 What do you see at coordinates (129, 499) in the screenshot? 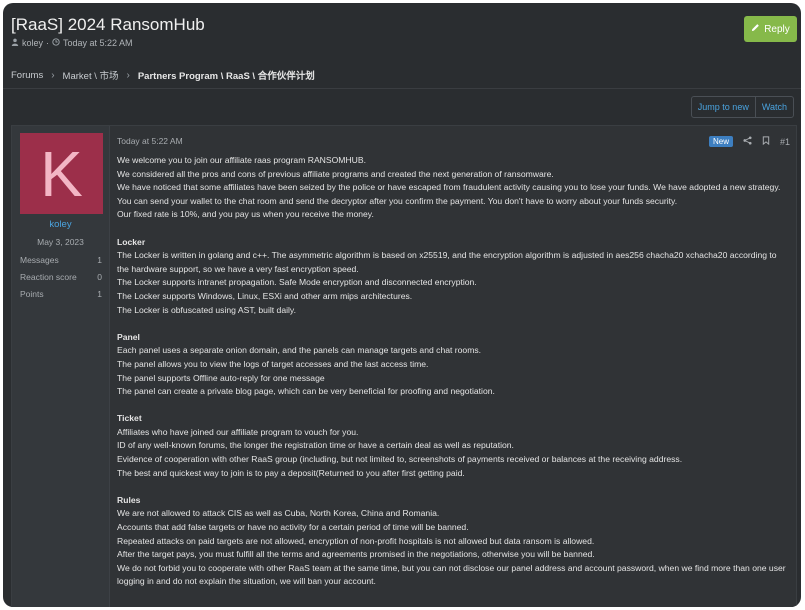
I see `section-heading-rules: Rules` at bounding box center [129, 499].